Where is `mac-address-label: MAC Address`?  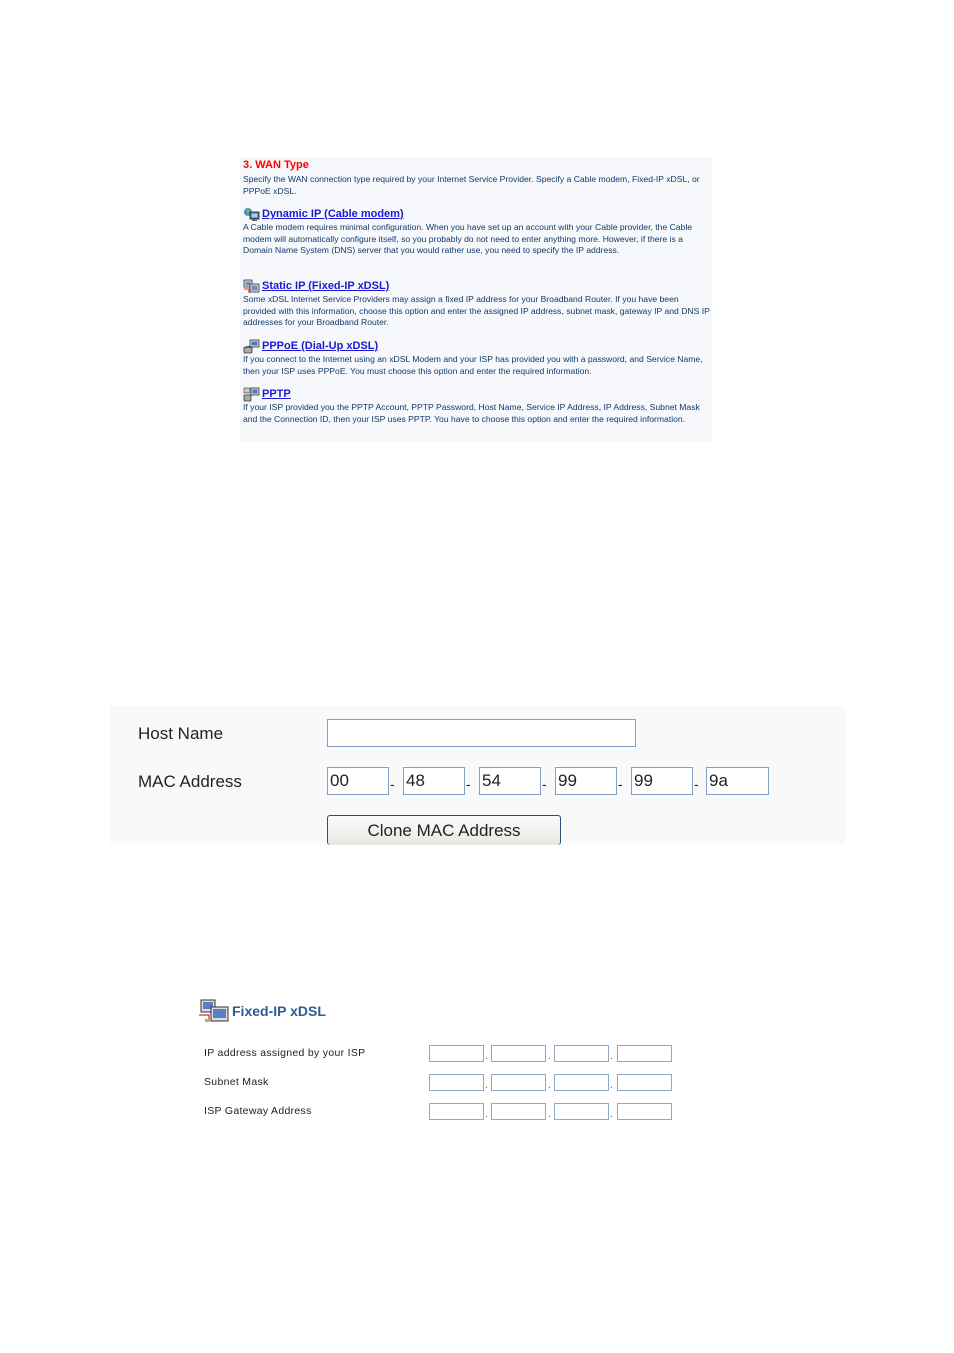 mac-address-label: MAC Address is located at coordinates (190, 781).